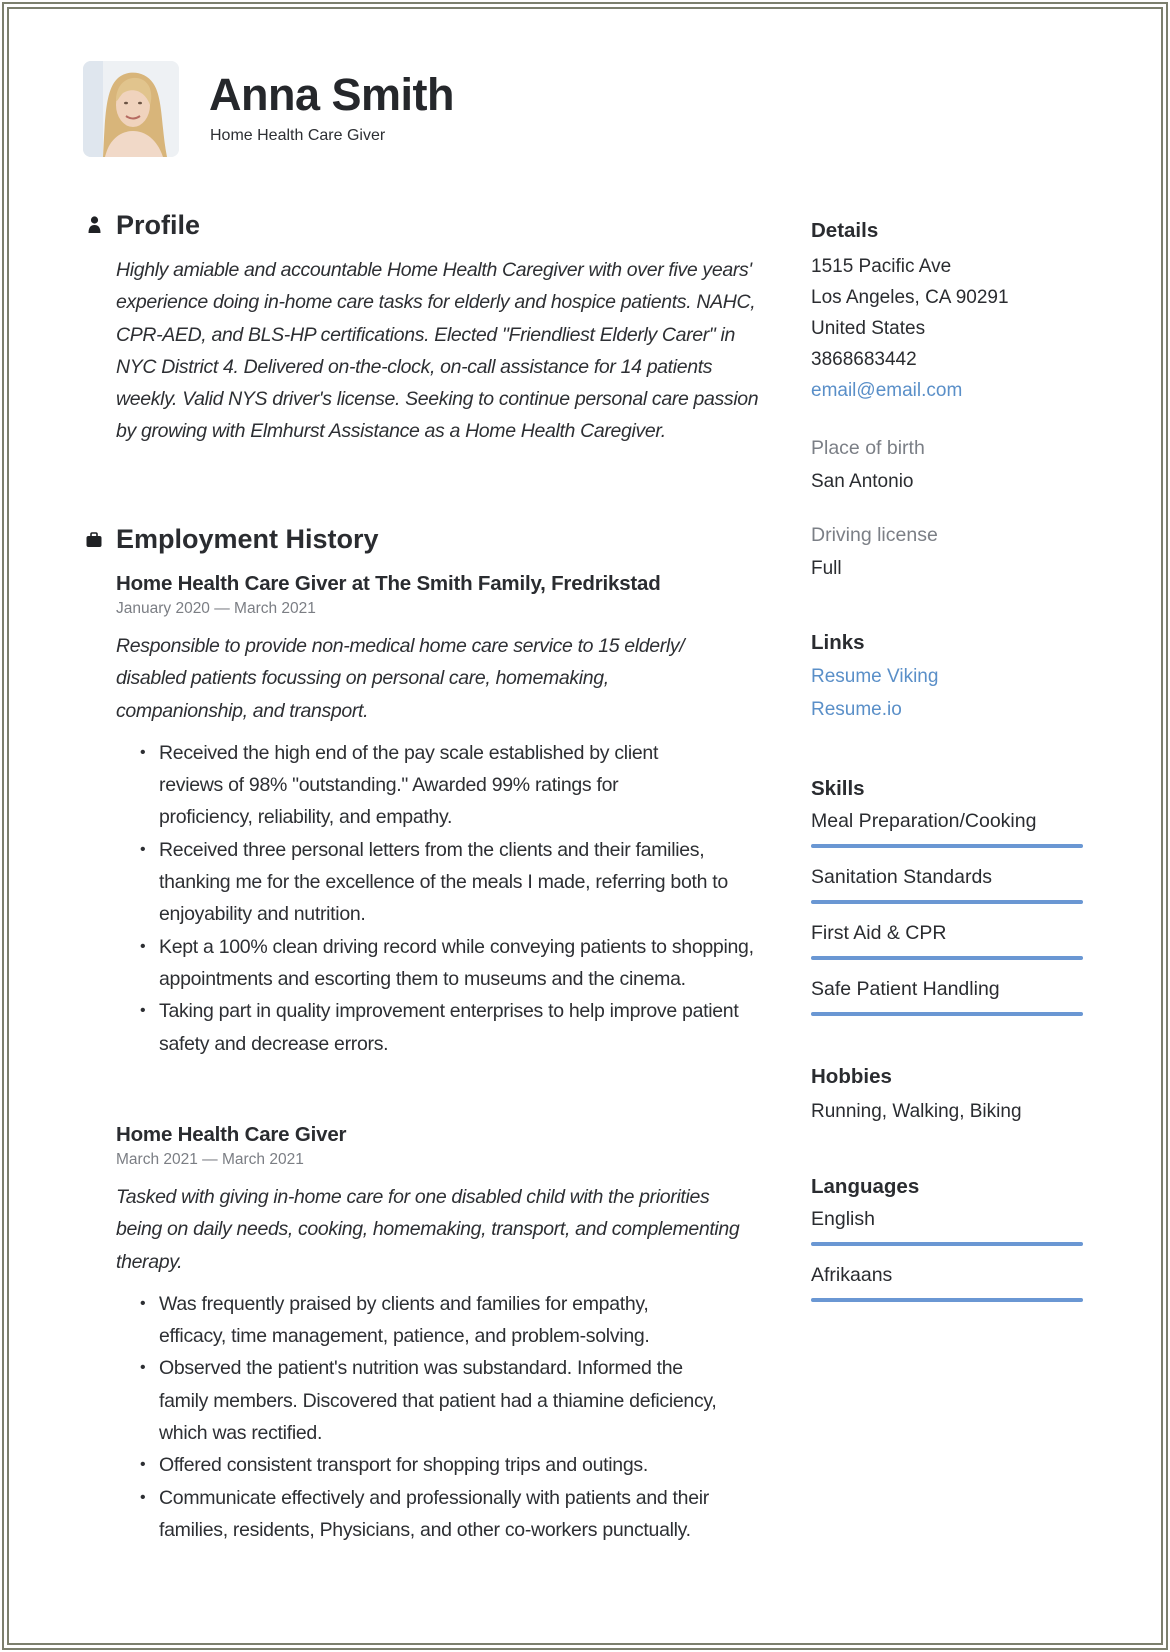  Describe the element at coordinates (216, 608) in the screenshot. I see `job-dates: January 2020 — March 2021` at that location.